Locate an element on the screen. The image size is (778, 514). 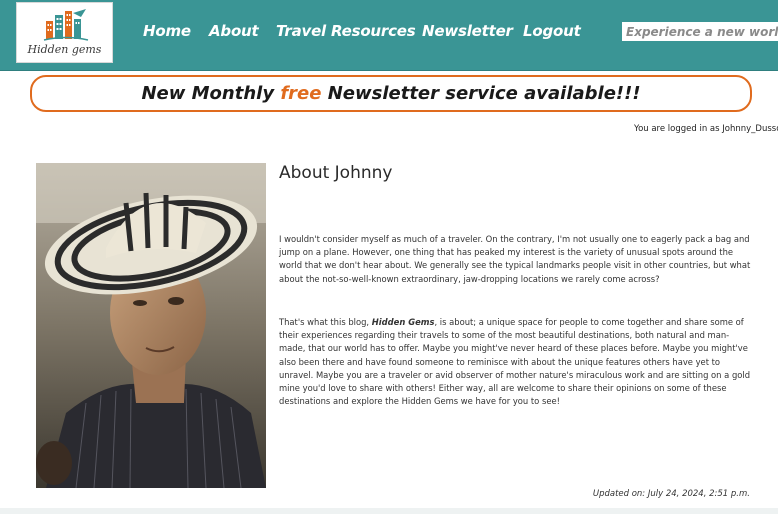
logged-in-status: You are logged in as Johnny_Dusso is located at coordinates (706, 129).